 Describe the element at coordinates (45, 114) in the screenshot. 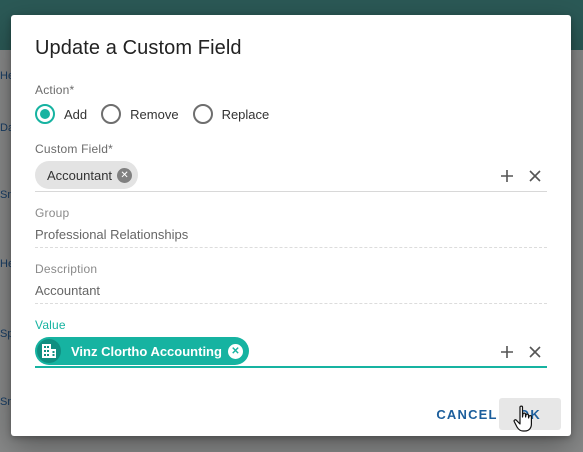

I see `radio-checked-icon` at that location.